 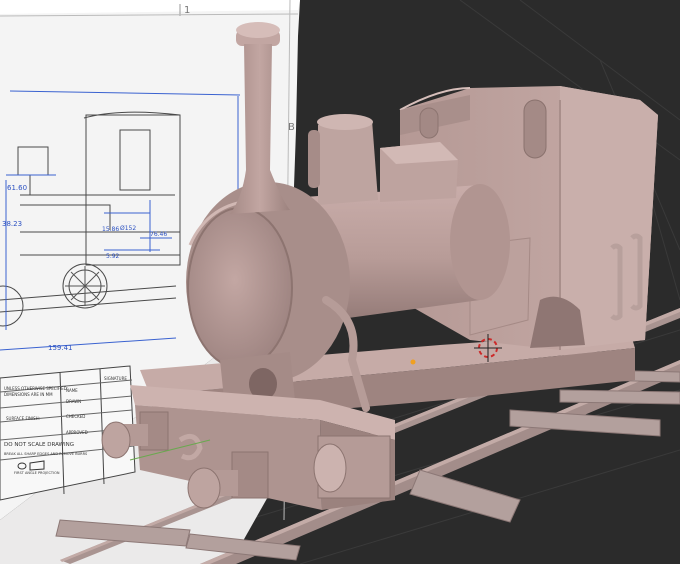 I want to click on cab-window-right, so click(x=535, y=129).